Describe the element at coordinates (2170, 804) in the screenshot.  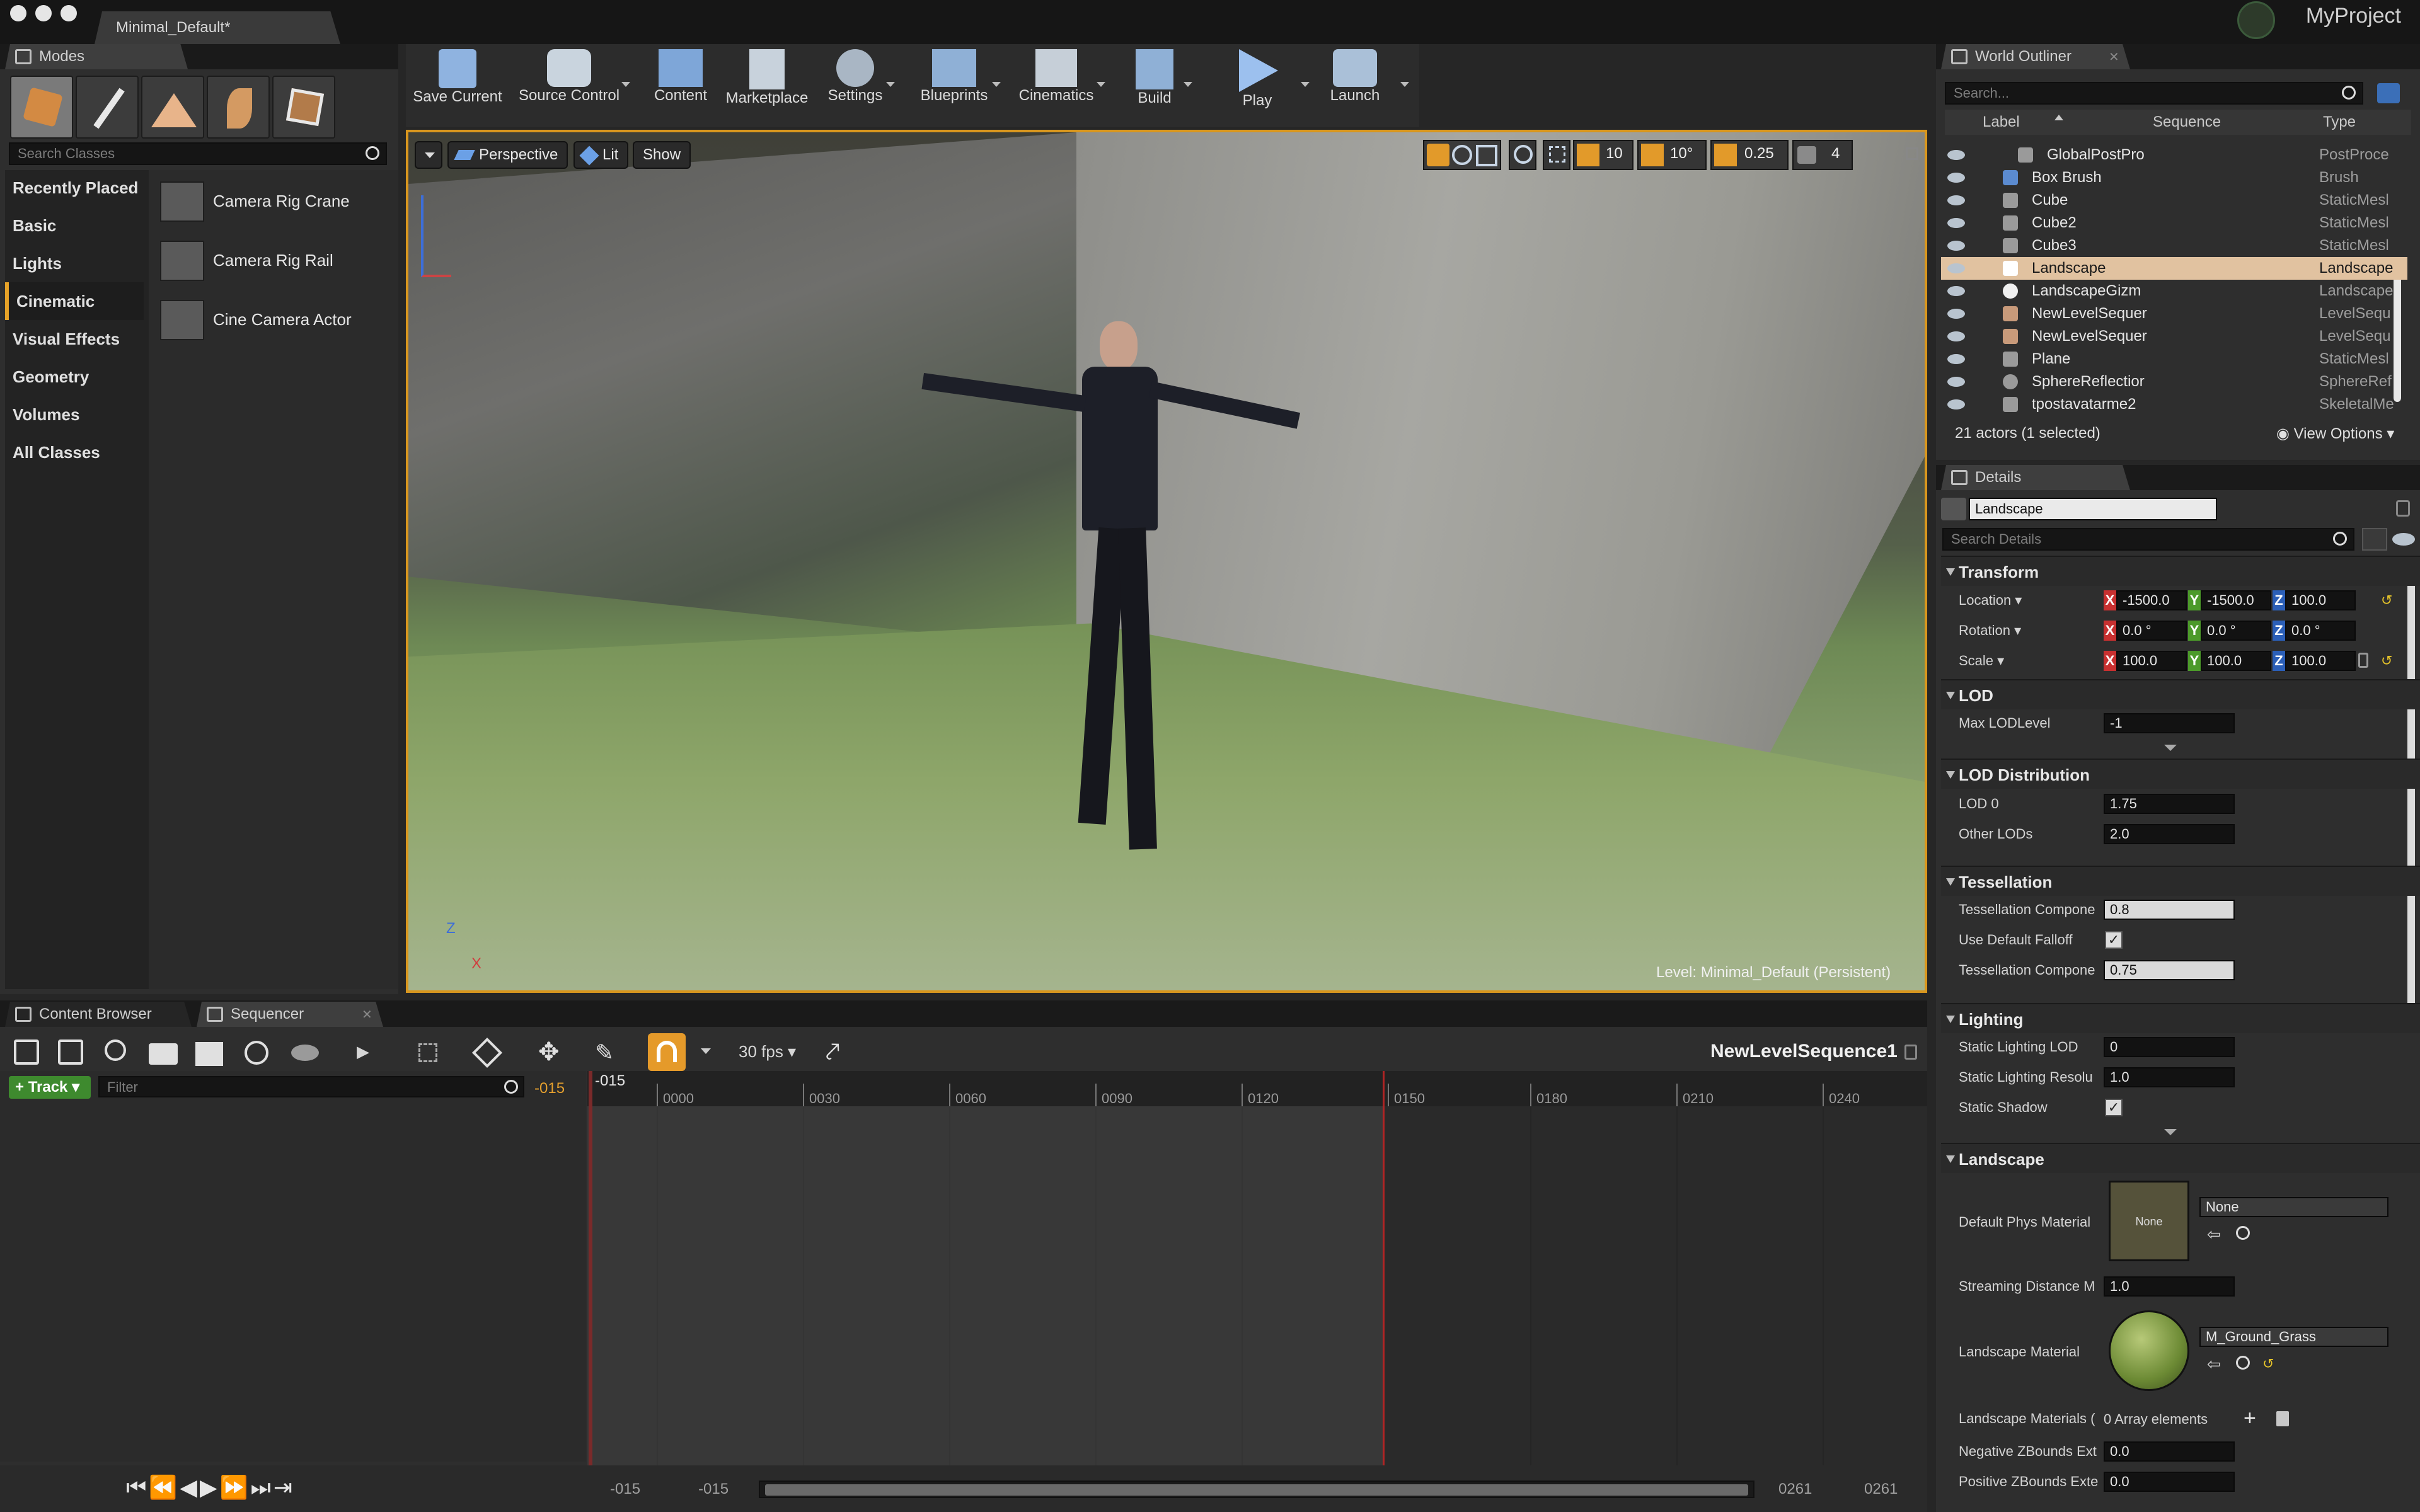
I see `lod0-input: 1.75` at that location.